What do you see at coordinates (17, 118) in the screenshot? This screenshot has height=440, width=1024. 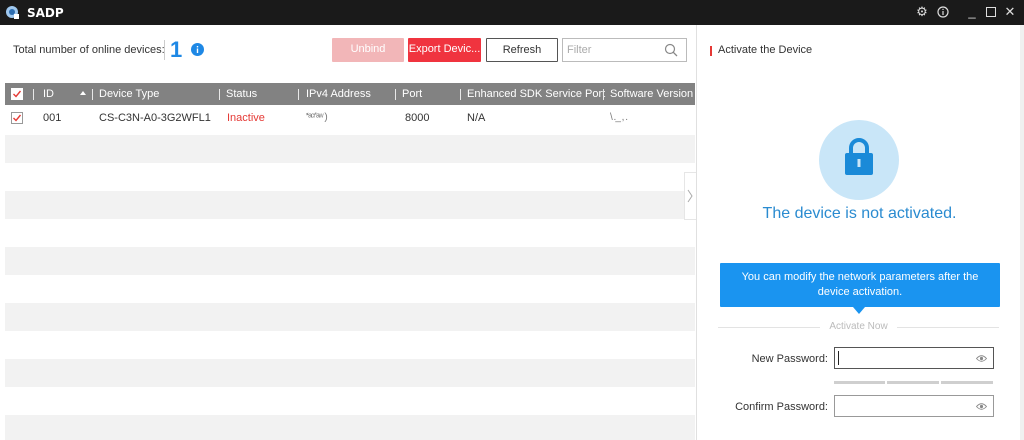 I see `row-checkbox` at bounding box center [17, 118].